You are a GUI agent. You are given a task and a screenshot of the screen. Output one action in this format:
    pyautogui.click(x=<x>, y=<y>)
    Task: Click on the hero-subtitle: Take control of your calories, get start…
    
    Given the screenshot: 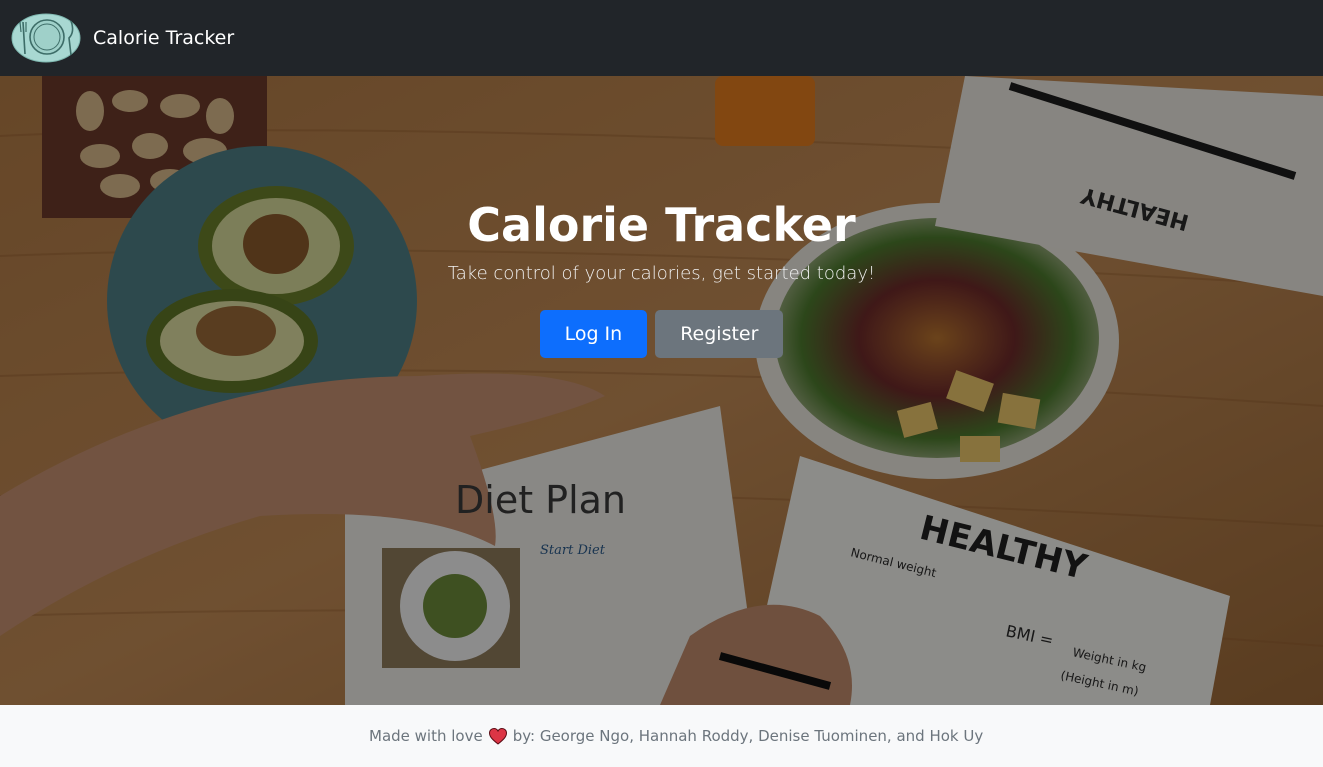 What is the action you would take?
    pyautogui.click(x=661, y=274)
    